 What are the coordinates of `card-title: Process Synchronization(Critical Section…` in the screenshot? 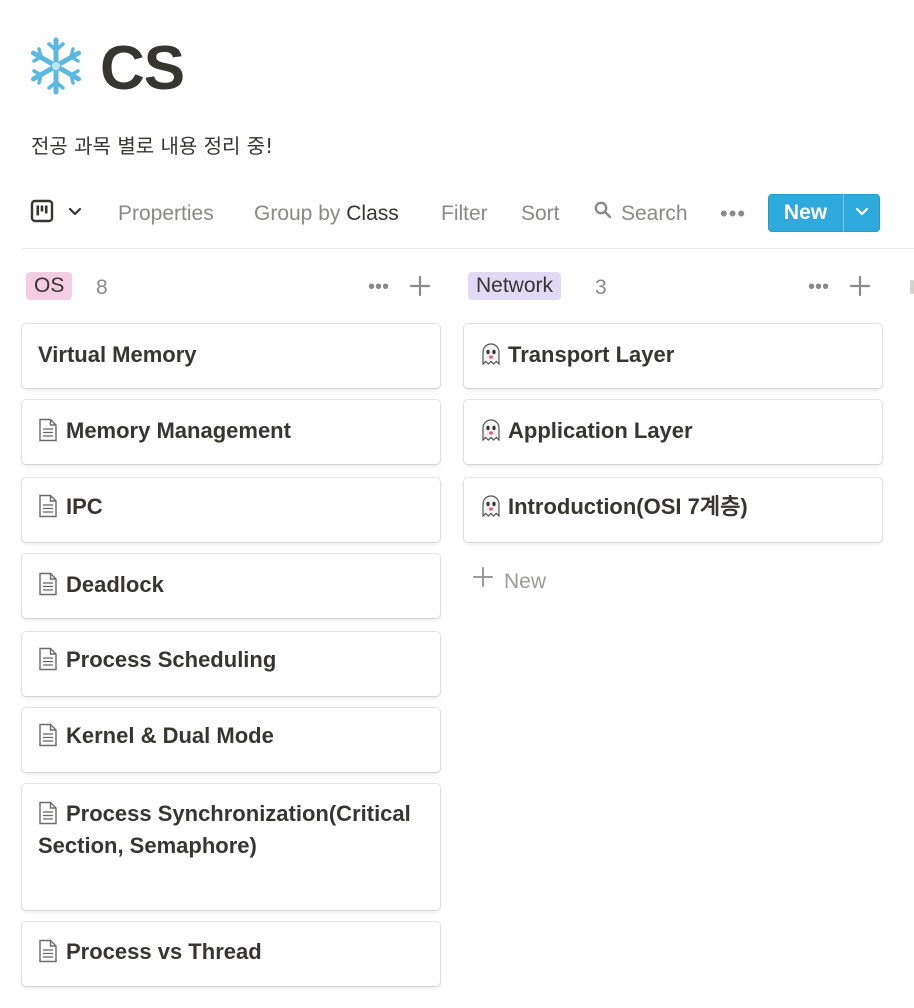 It's located at (224, 829).